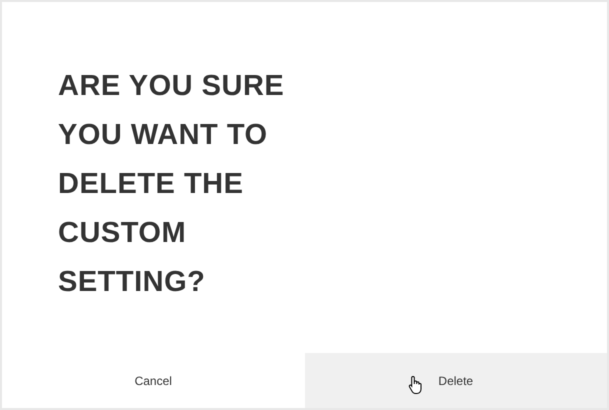  I want to click on hand-cursor-icon, so click(416, 385).